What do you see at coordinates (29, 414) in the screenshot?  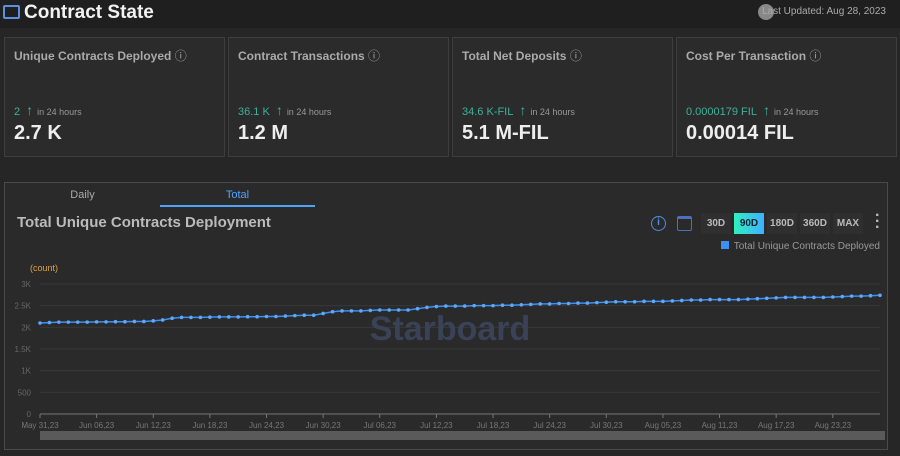 I see `y-tick-label: 0` at bounding box center [29, 414].